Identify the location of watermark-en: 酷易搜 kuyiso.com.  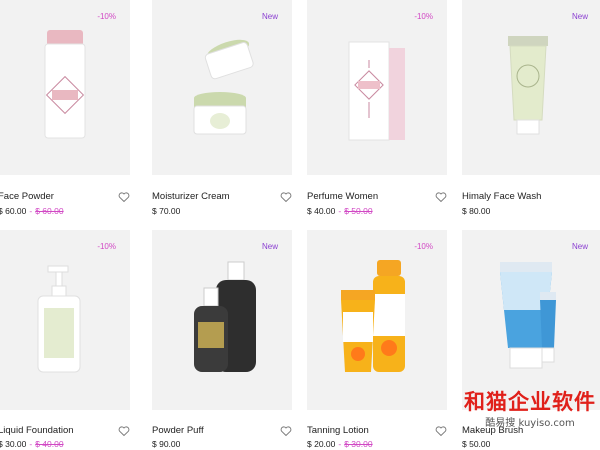
(530, 421).